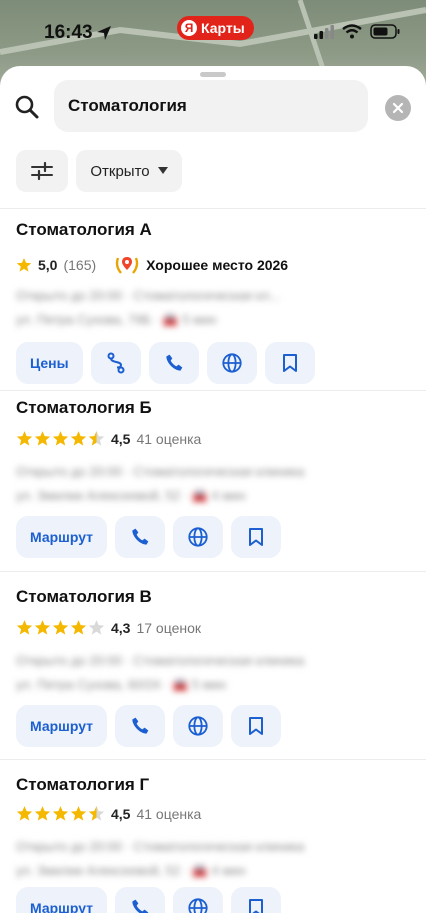  What do you see at coordinates (108, 627) in the screenshot?
I see `rating-row: 4,3 17 оценок` at bounding box center [108, 627].